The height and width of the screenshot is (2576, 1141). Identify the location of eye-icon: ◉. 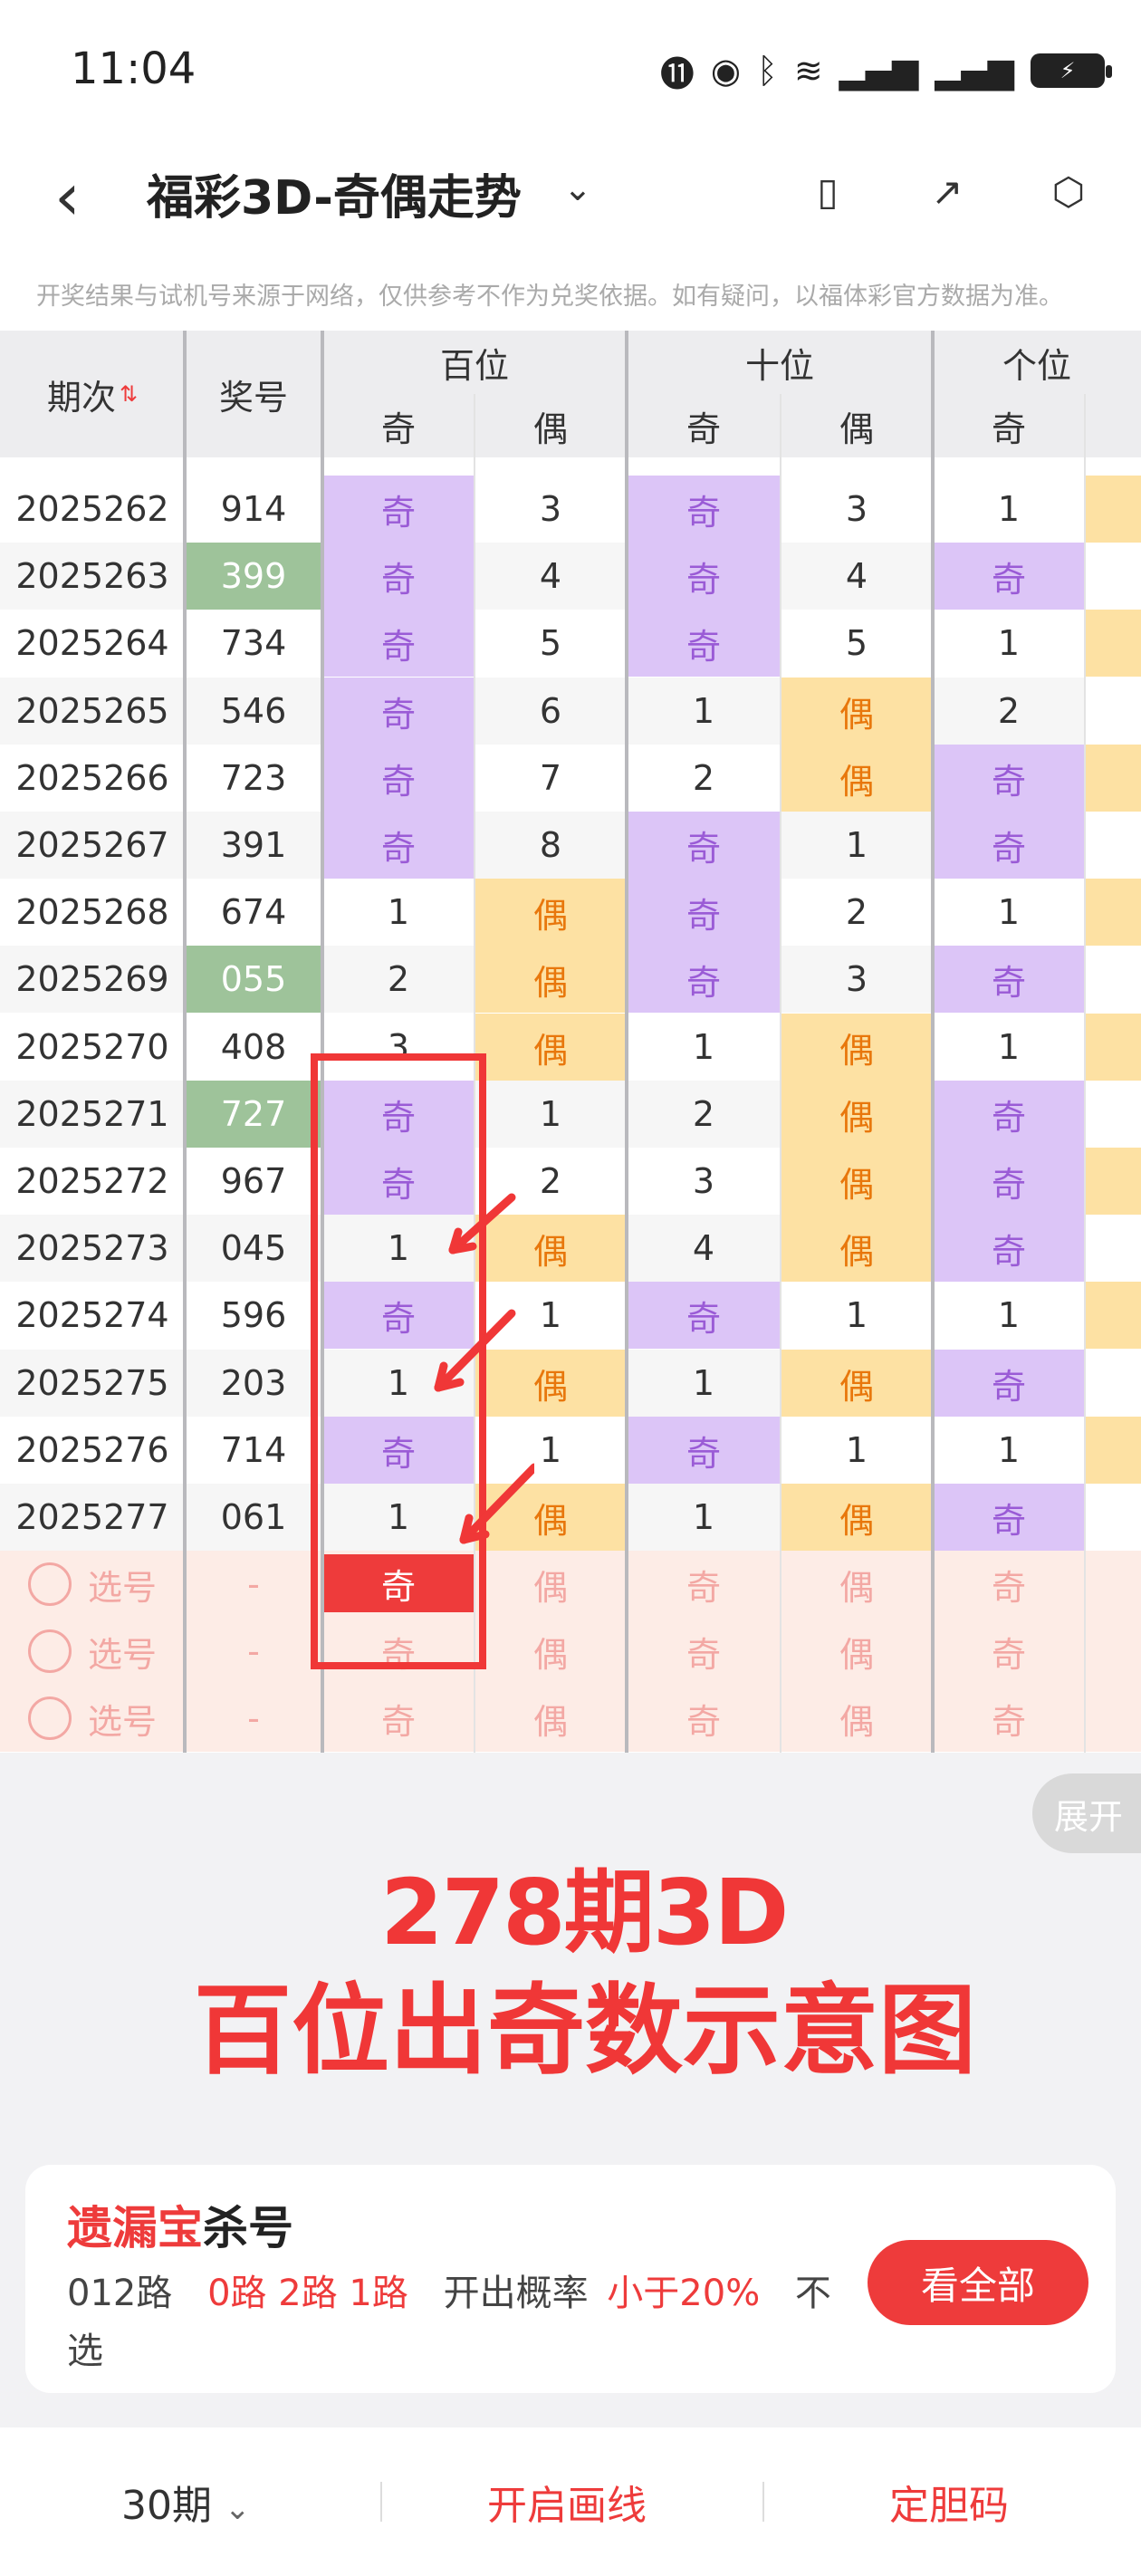
(725, 71).